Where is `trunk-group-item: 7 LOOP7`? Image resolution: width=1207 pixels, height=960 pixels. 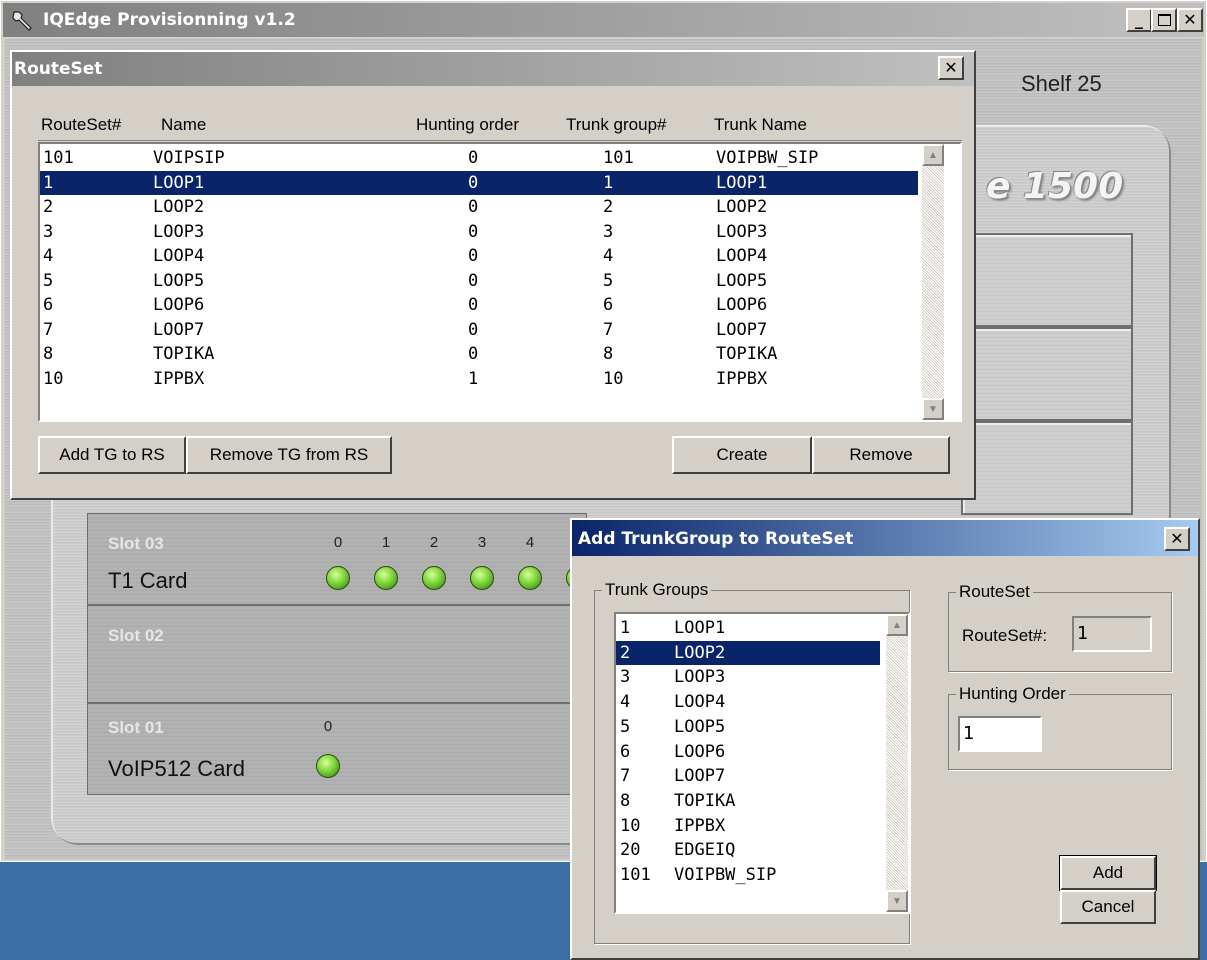 trunk-group-item: 7 LOOP7 is located at coordinates (748, 776).